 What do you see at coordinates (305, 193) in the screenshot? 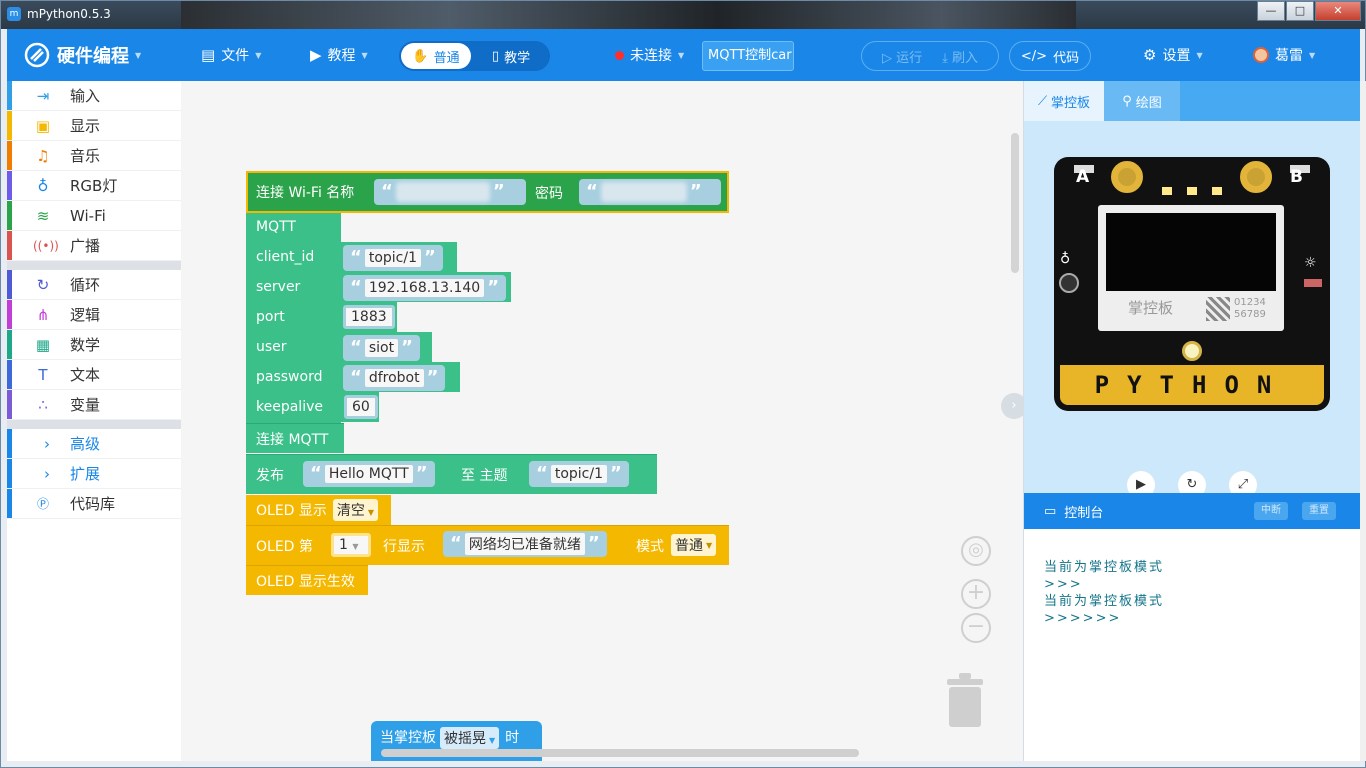
I see `block-label: 连接 Wi-Fi 名称` at bounding box center [305, 193].